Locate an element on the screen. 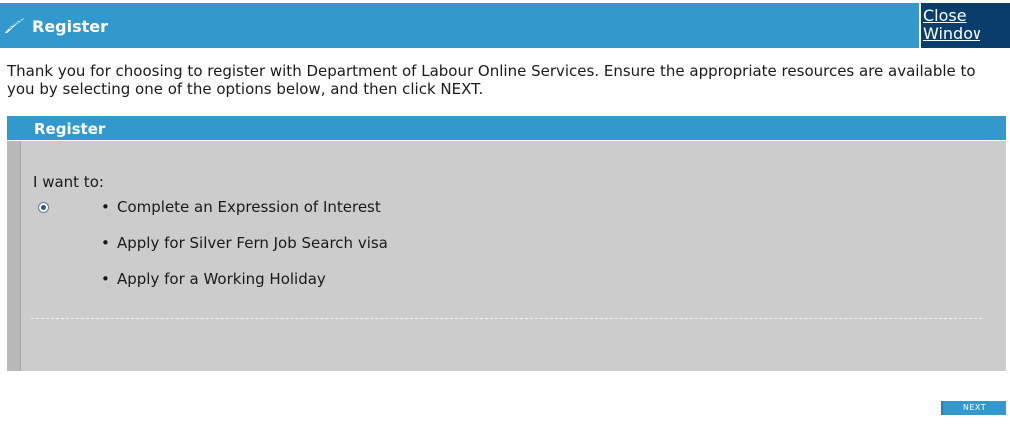 Image resolution: width=1010 pixels, height=436 pixels. close-window-link: Close Window is located at coordinates (955, 25).